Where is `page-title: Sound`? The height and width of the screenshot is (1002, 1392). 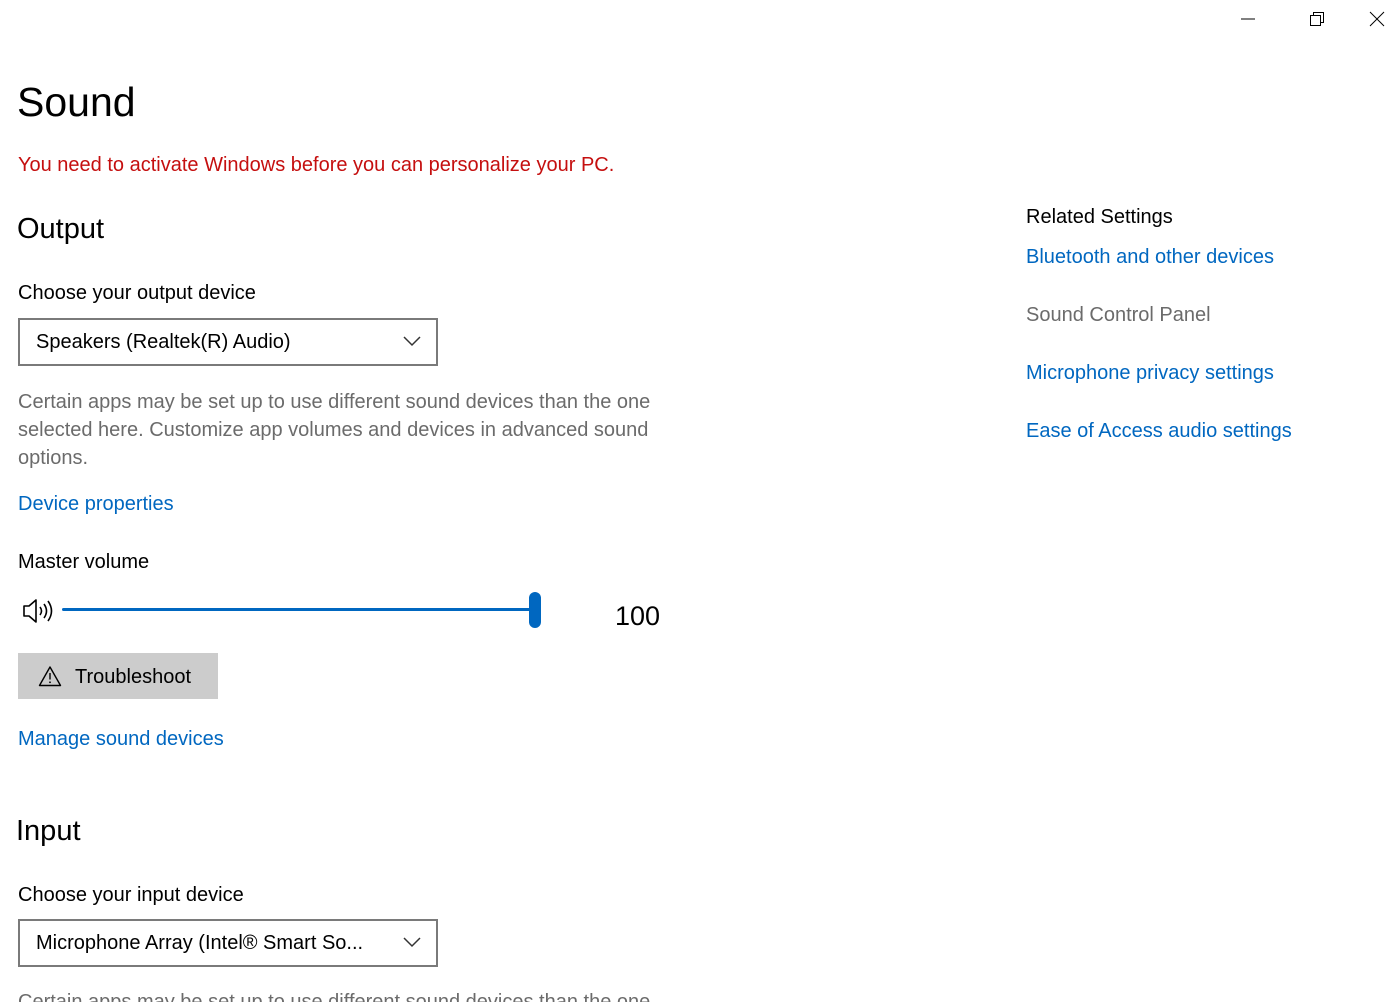
page-title: Sound is located at coordinates (76, 102).